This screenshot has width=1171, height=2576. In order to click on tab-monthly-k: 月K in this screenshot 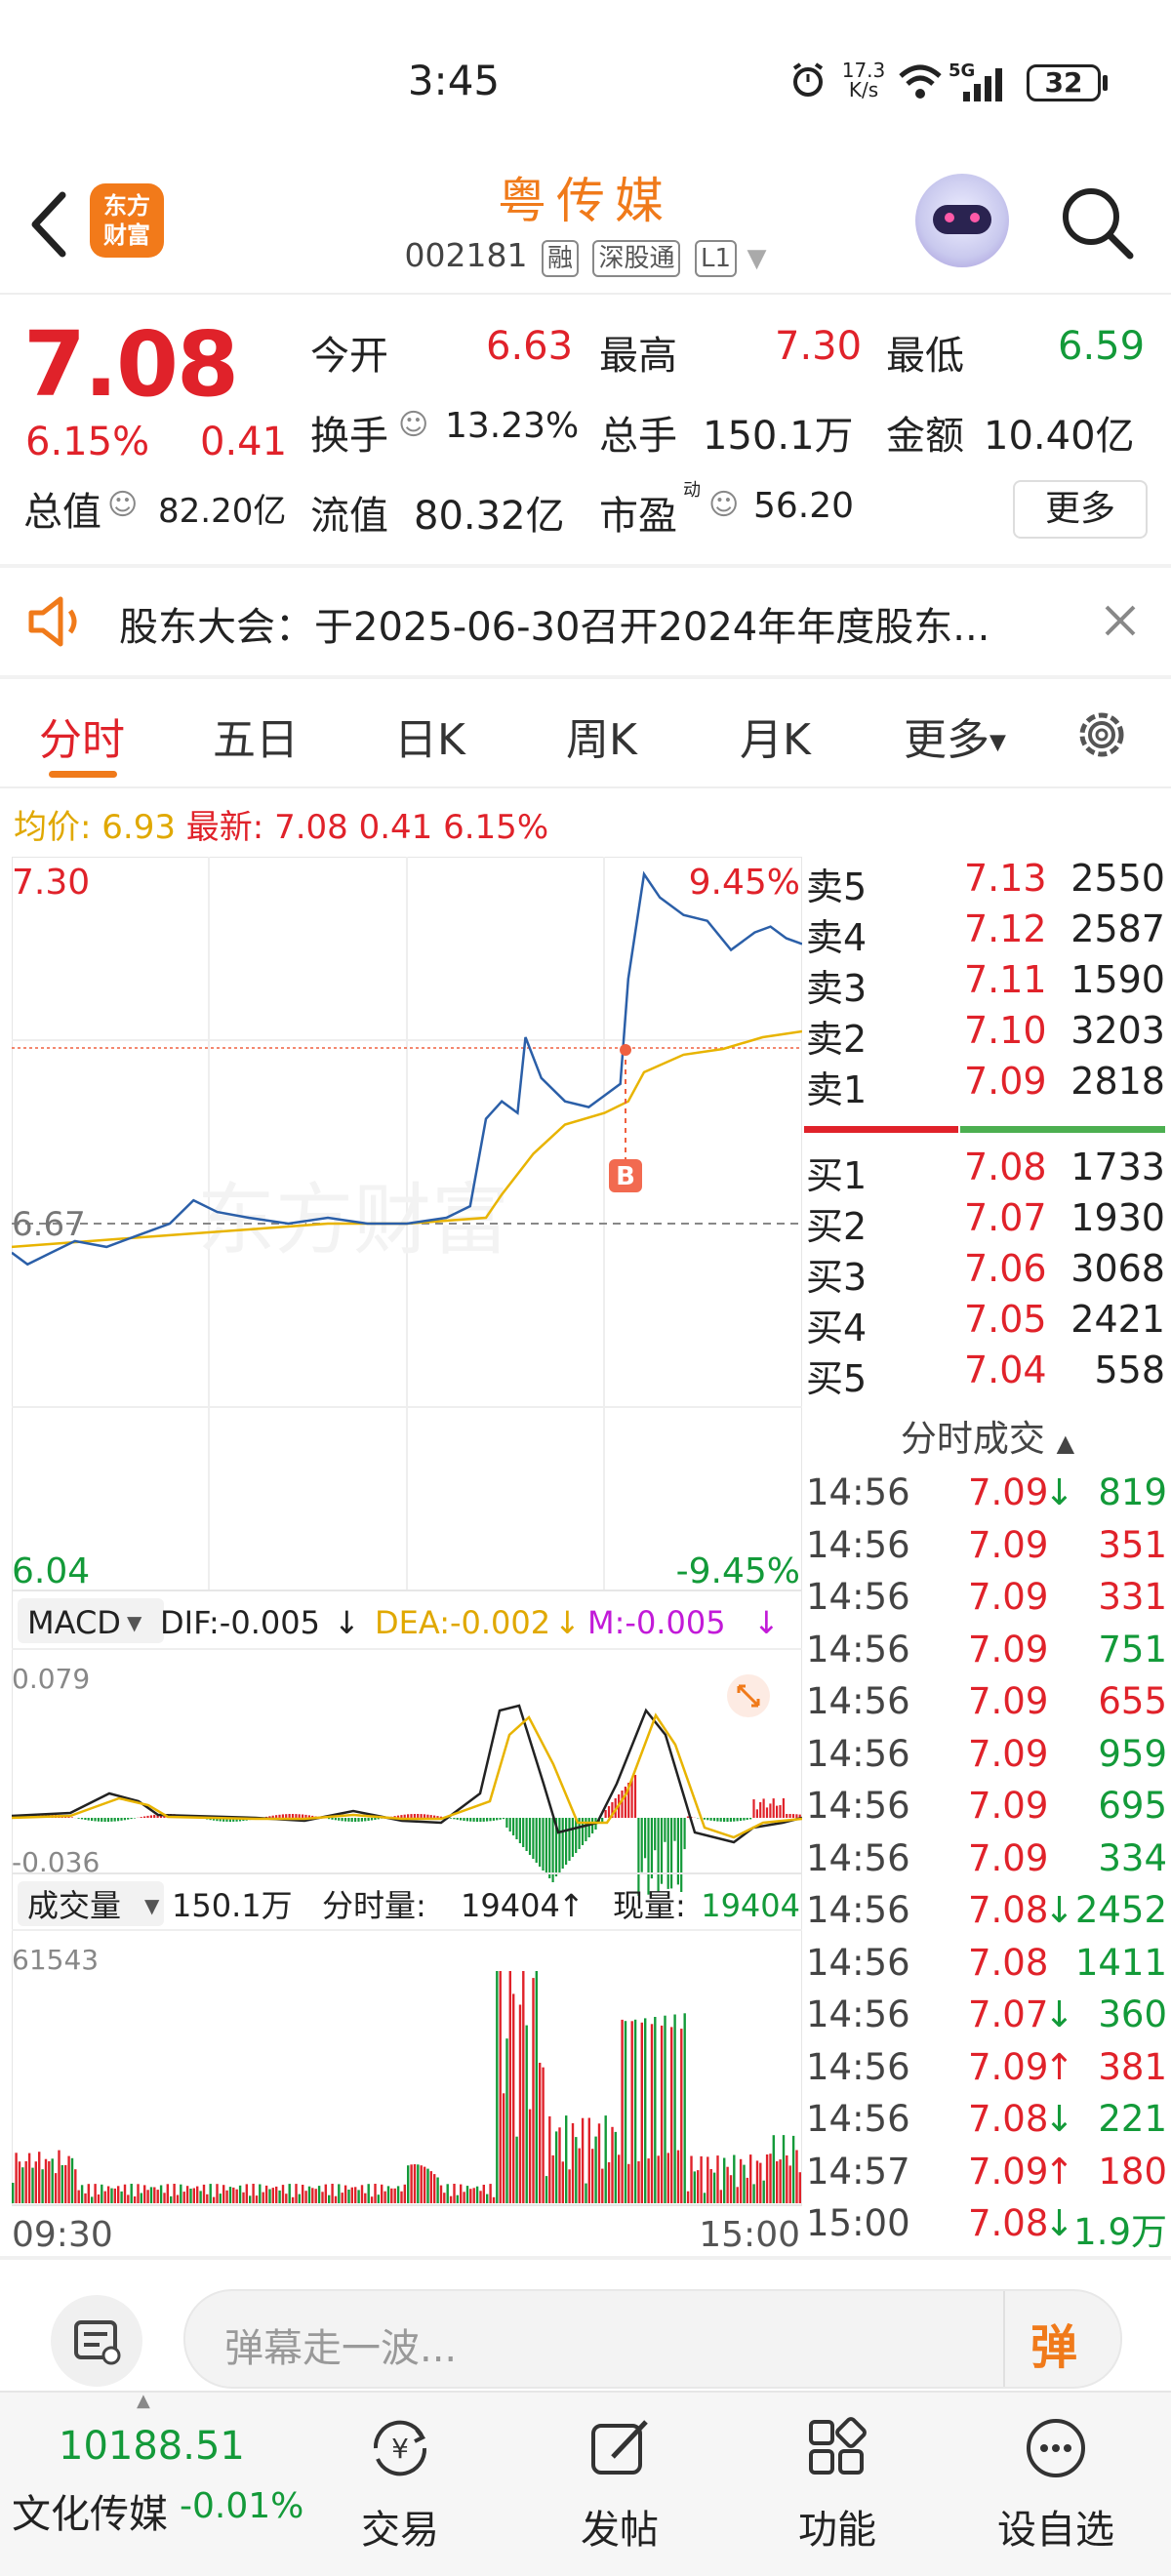, I will do `click(775, 735)`.